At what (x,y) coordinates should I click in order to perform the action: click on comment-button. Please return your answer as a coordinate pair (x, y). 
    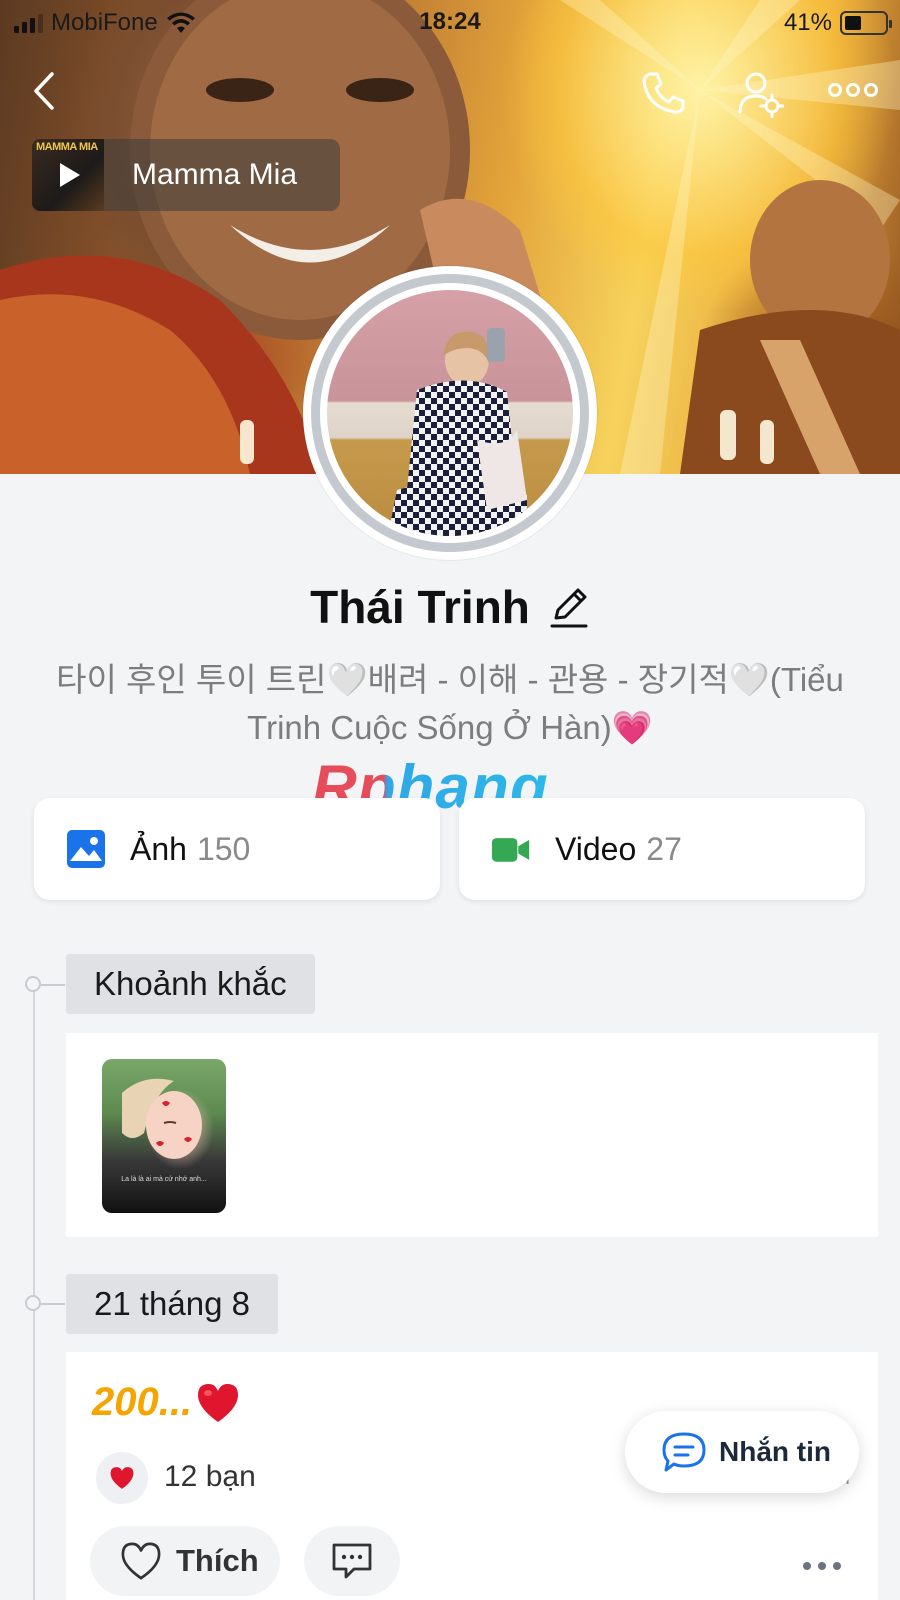
    Looking at the image, I should click on (352, 1561).